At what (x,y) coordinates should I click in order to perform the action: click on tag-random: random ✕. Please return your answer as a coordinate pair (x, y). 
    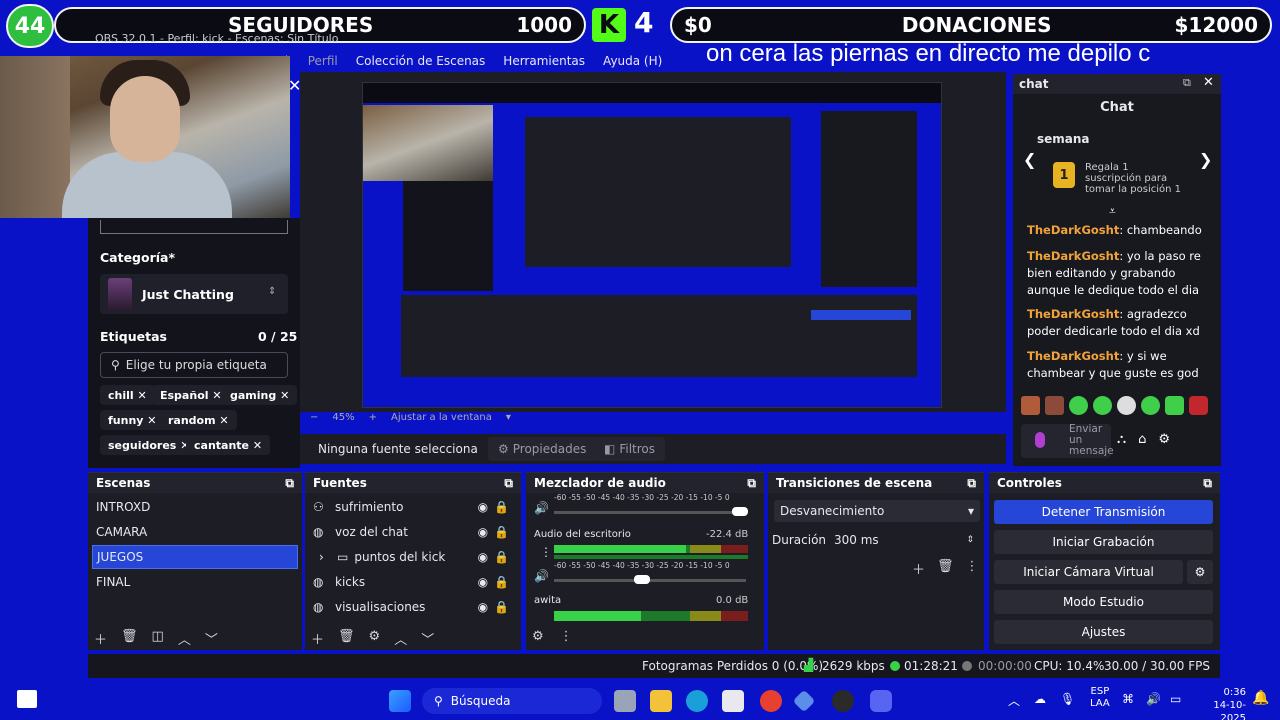
    Looking at the image, I should click on (198, 420).